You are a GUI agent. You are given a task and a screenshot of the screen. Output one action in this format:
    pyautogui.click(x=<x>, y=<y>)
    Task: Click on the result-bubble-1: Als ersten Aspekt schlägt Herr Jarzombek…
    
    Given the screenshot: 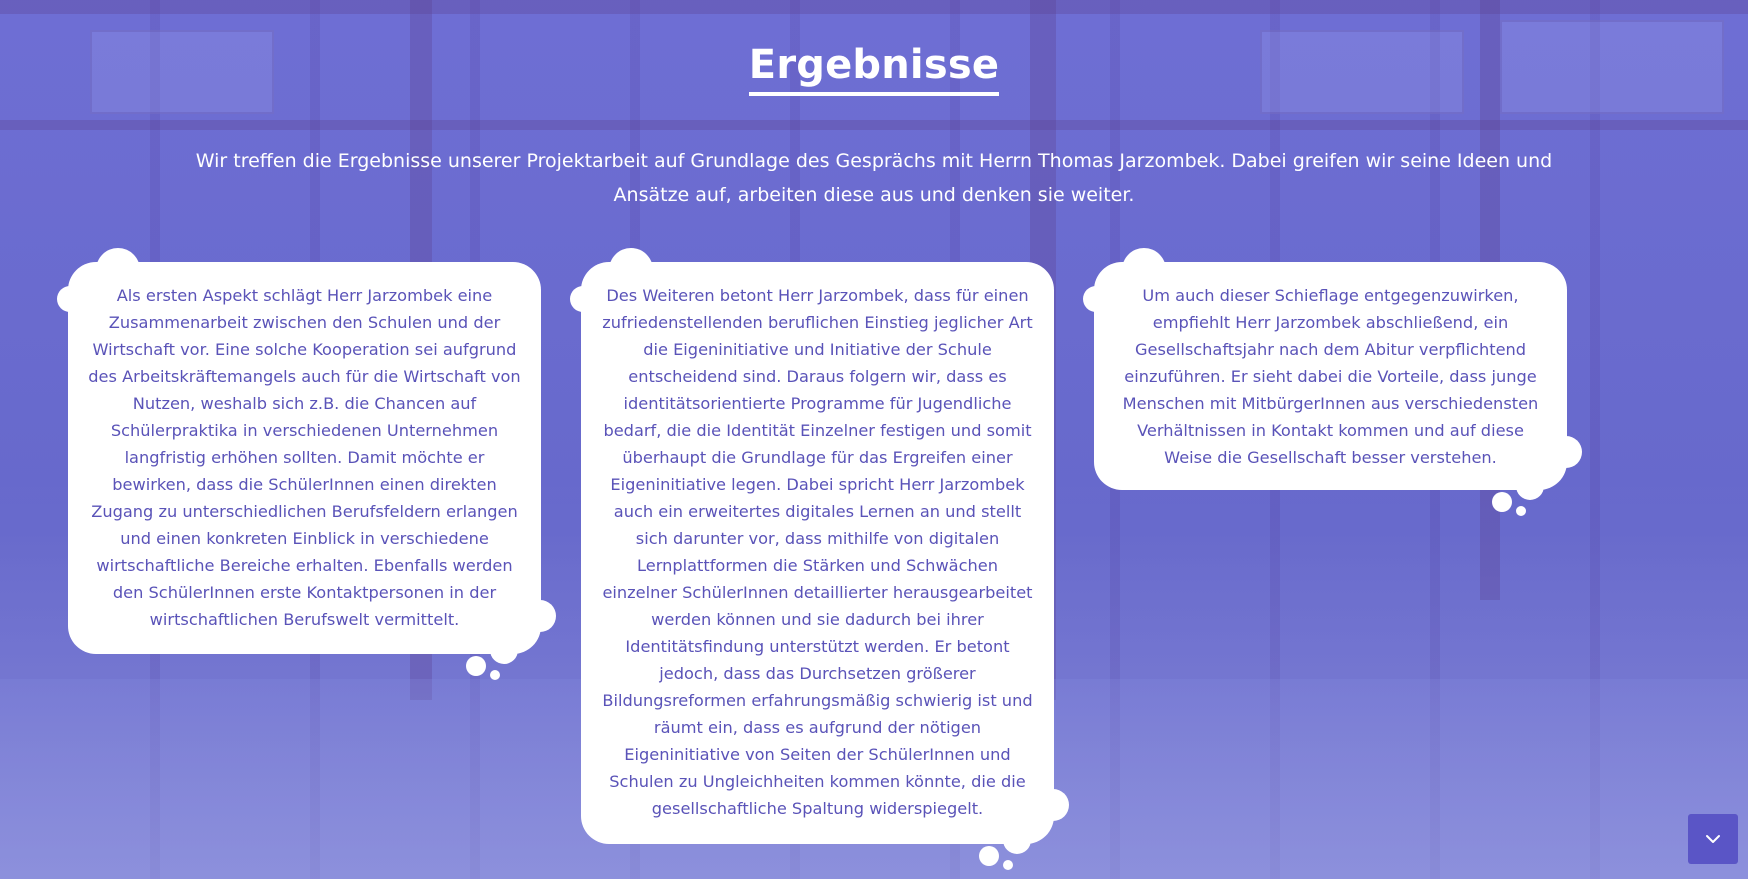 What is the action you would take?
    pyautogui.click(x=304, y=458)
    